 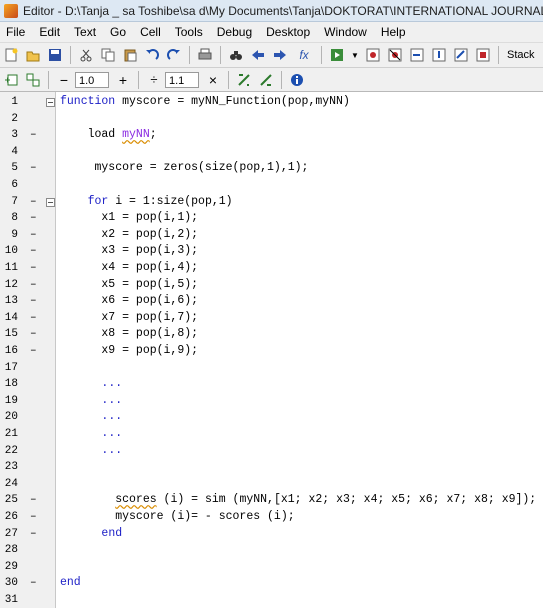 I want to click on menu-file: File, so click(x=16, y=32).